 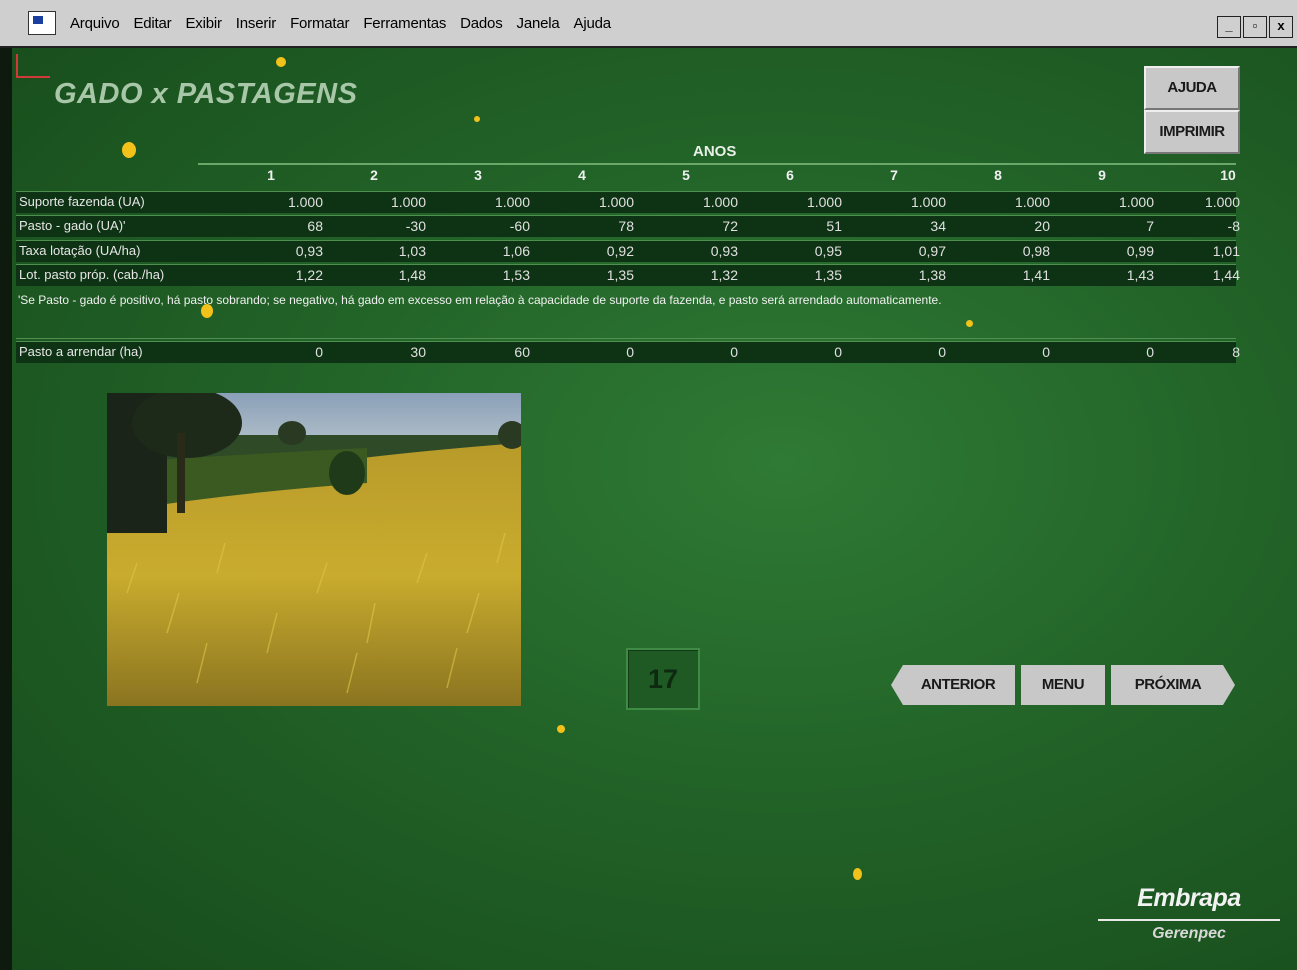 I want to click on table-cell: 72, so click(x=730, y=226).